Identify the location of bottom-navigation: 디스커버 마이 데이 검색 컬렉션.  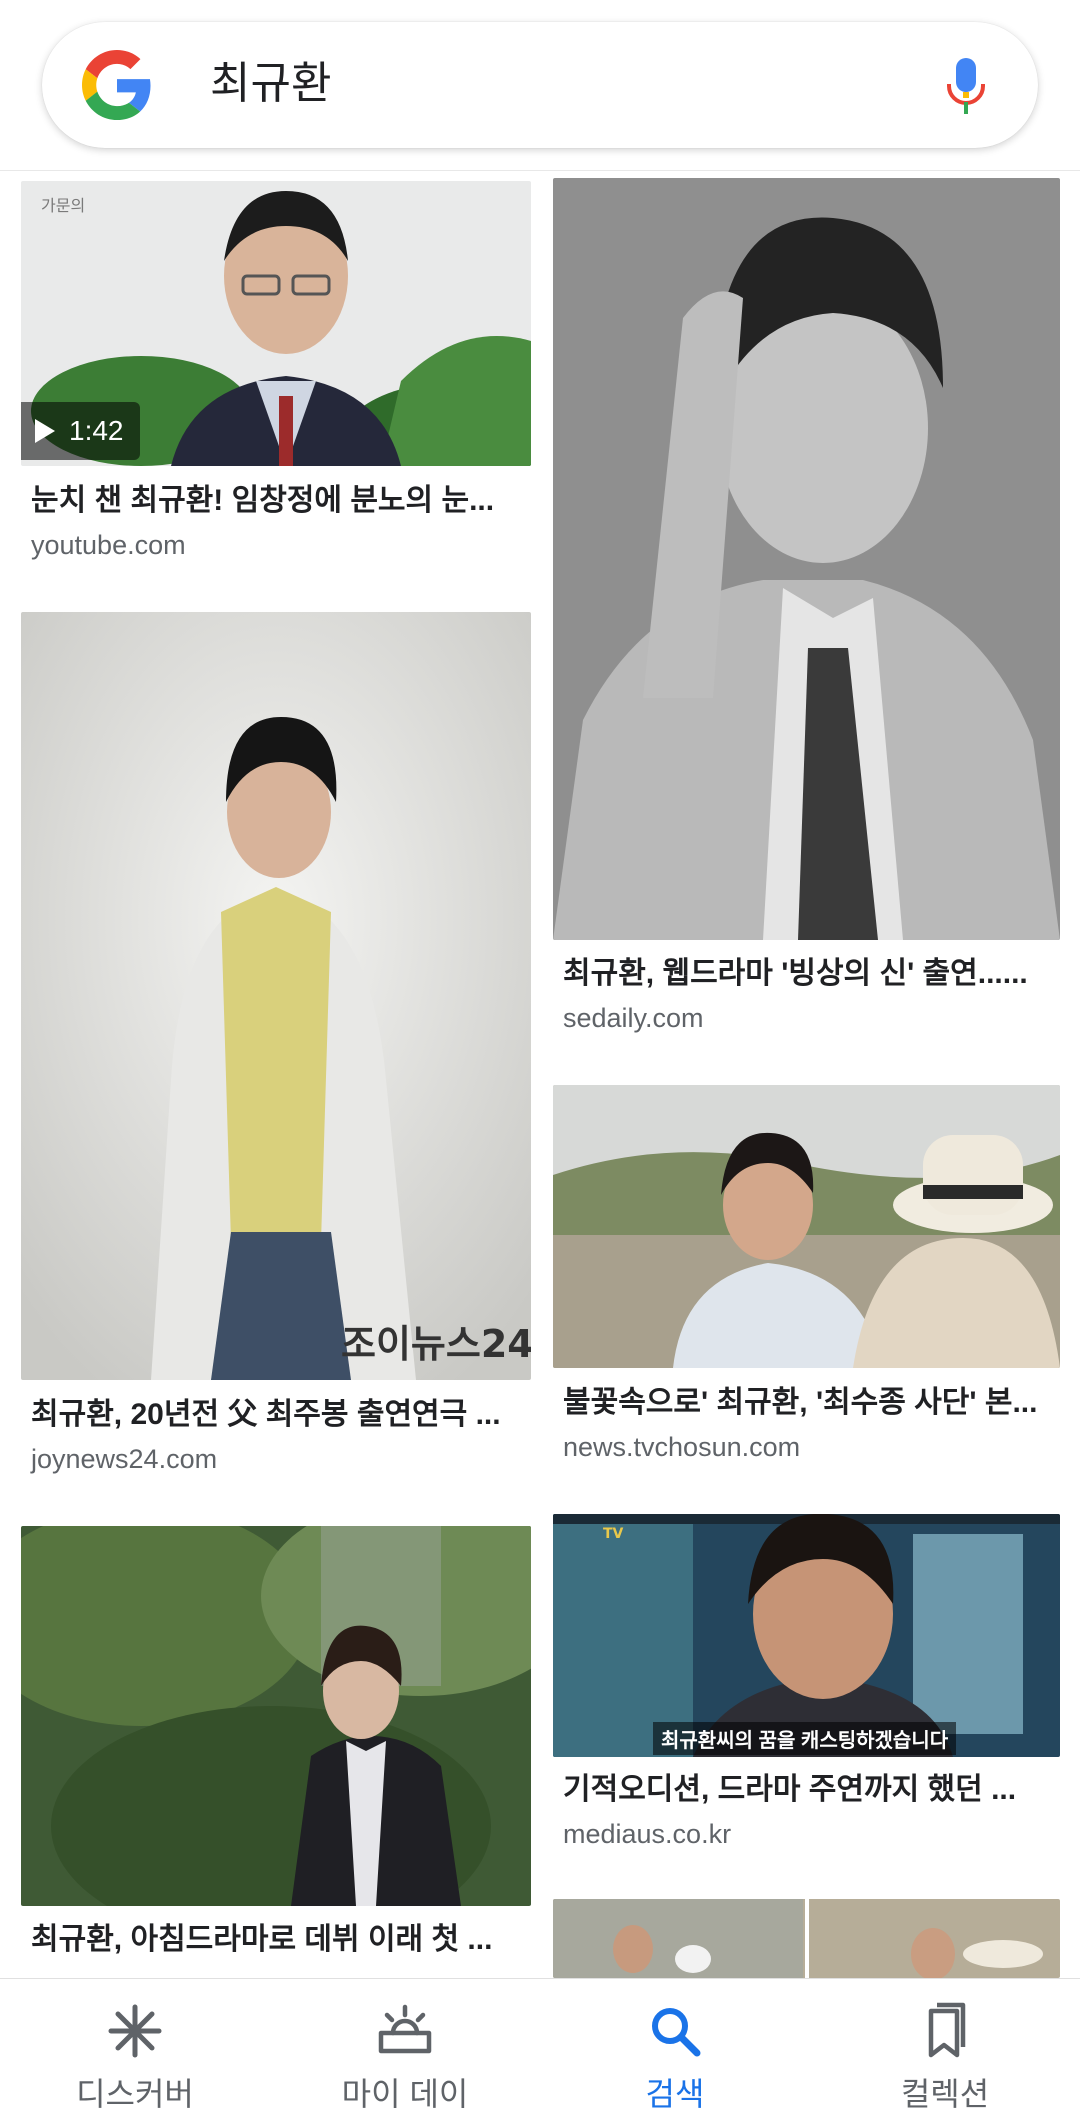
(540, 2052).